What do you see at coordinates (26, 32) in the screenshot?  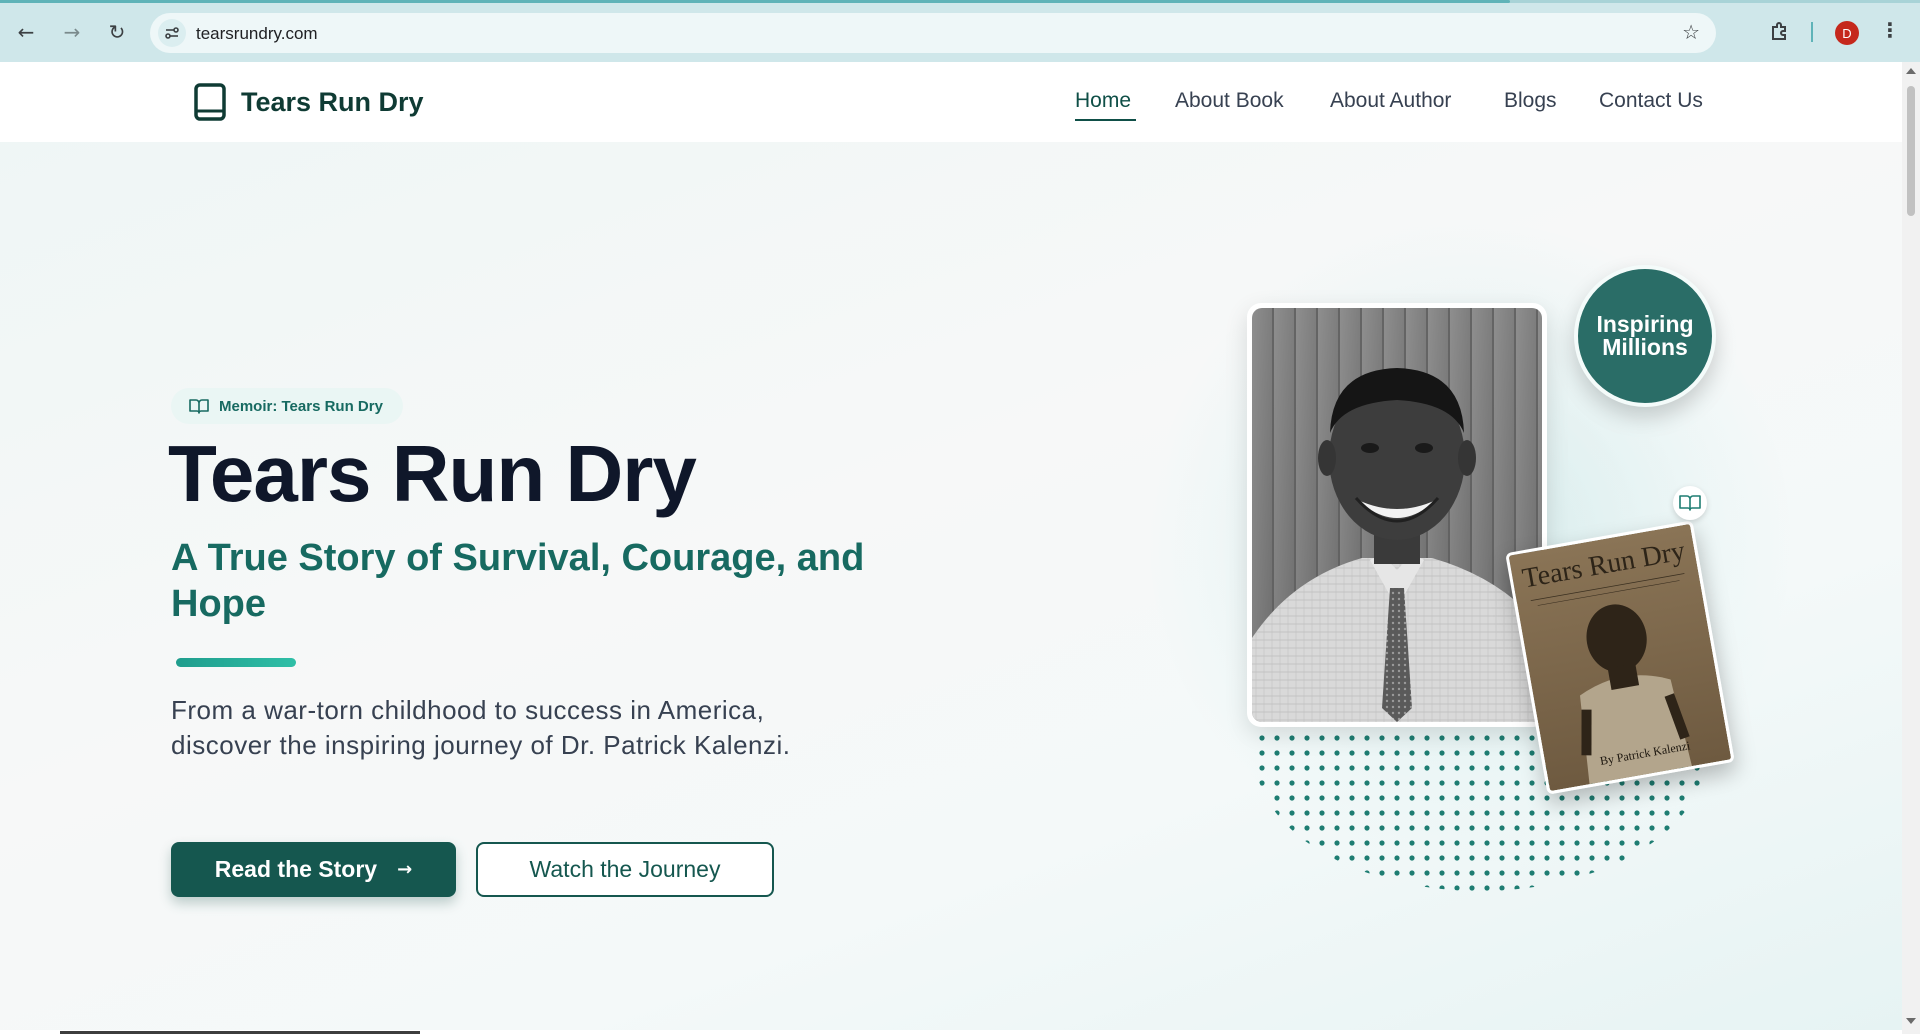 I see `back-icon: ←` at bounding box center [26, 32].